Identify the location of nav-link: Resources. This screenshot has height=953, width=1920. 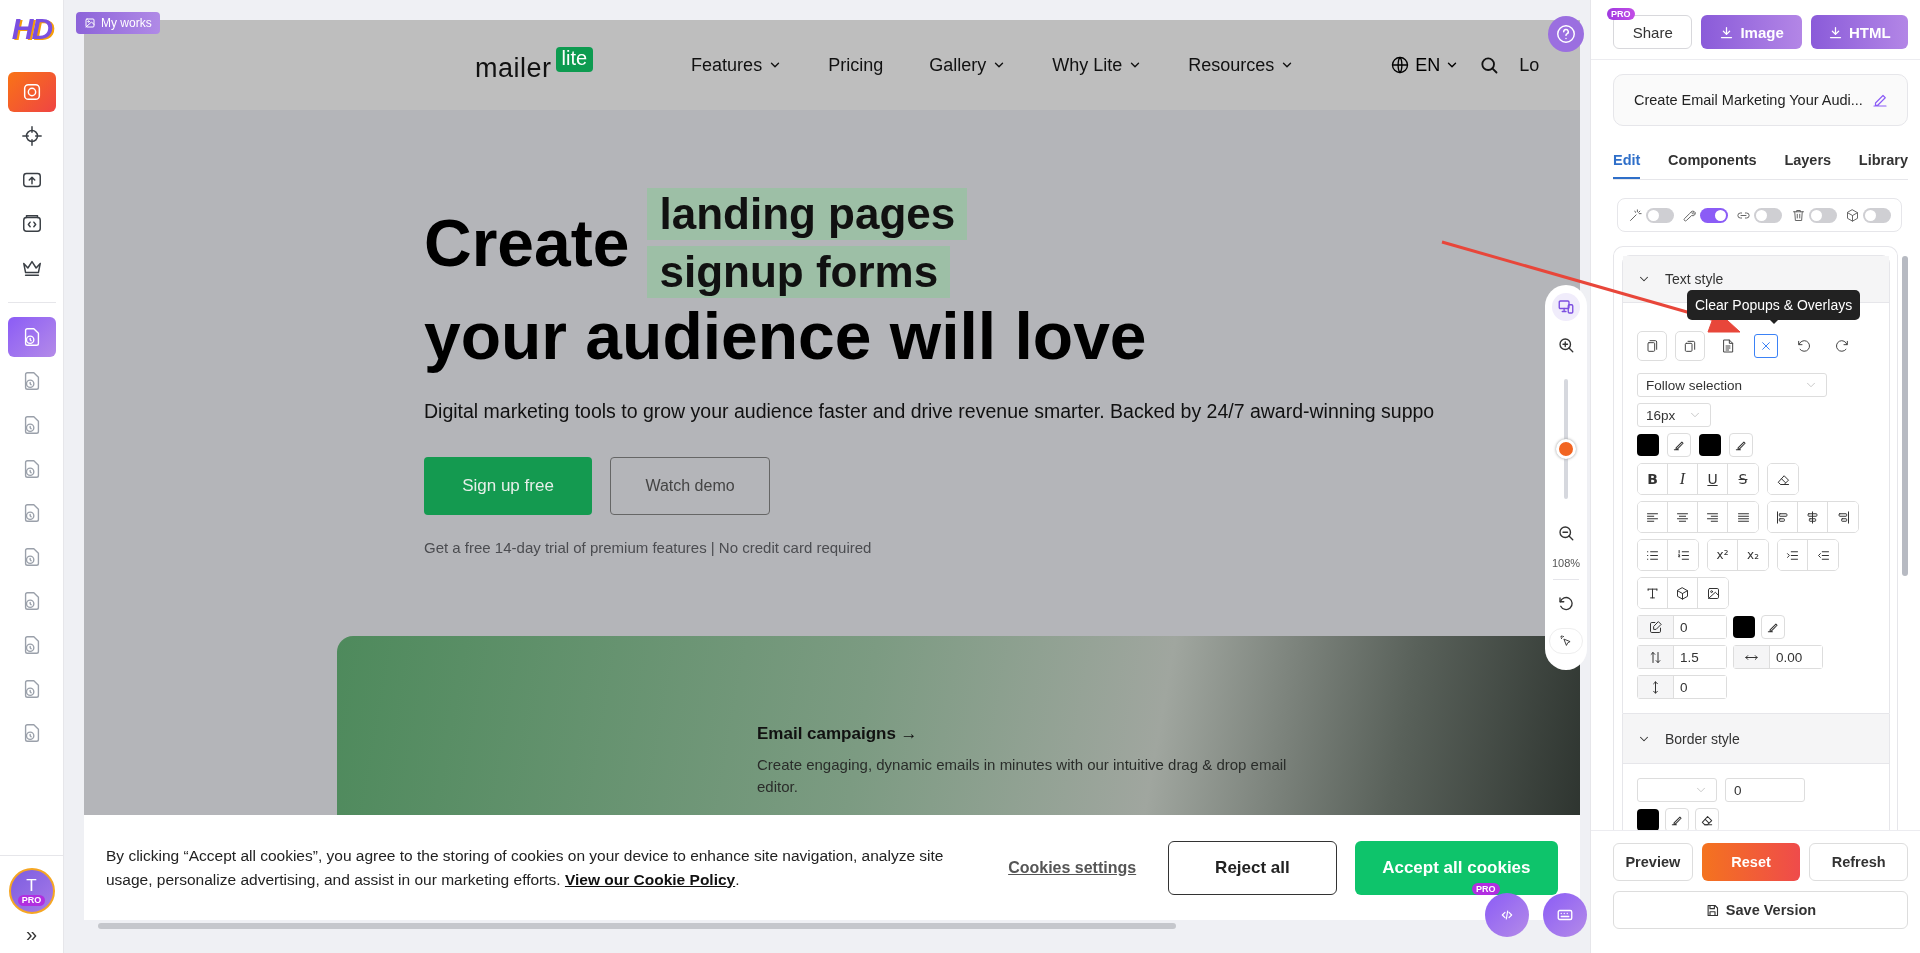
(1241, 65).